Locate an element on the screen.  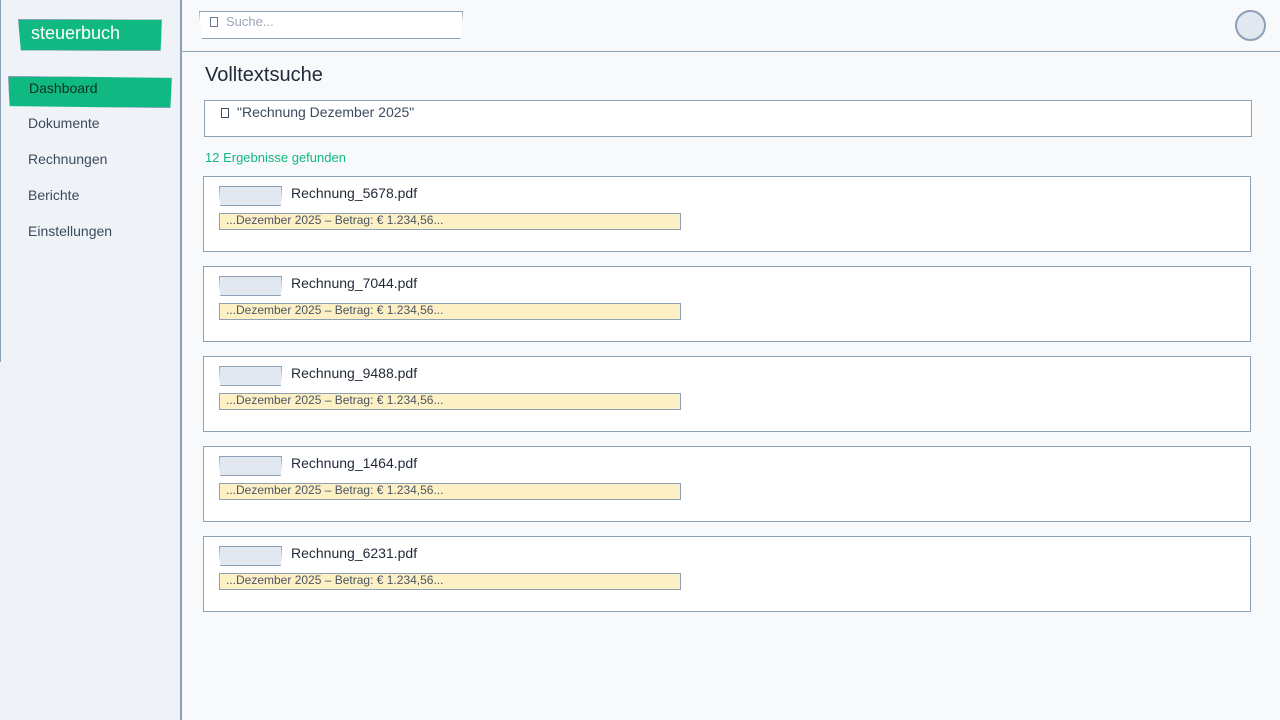
result-filename: Rechnung_7044.pdf is located at coordinates (354, 283).